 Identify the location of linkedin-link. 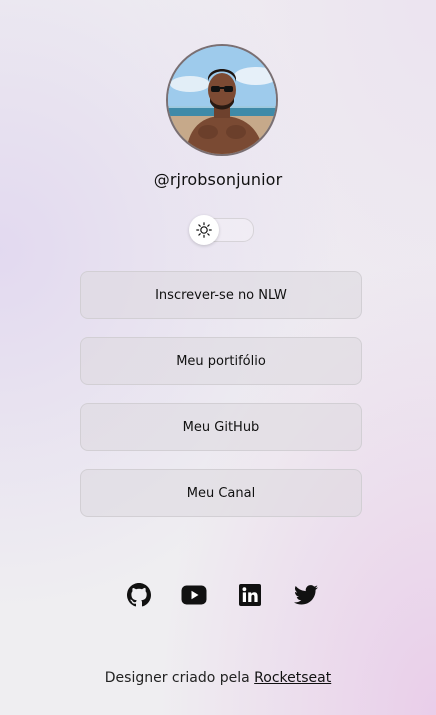
(250, 595).